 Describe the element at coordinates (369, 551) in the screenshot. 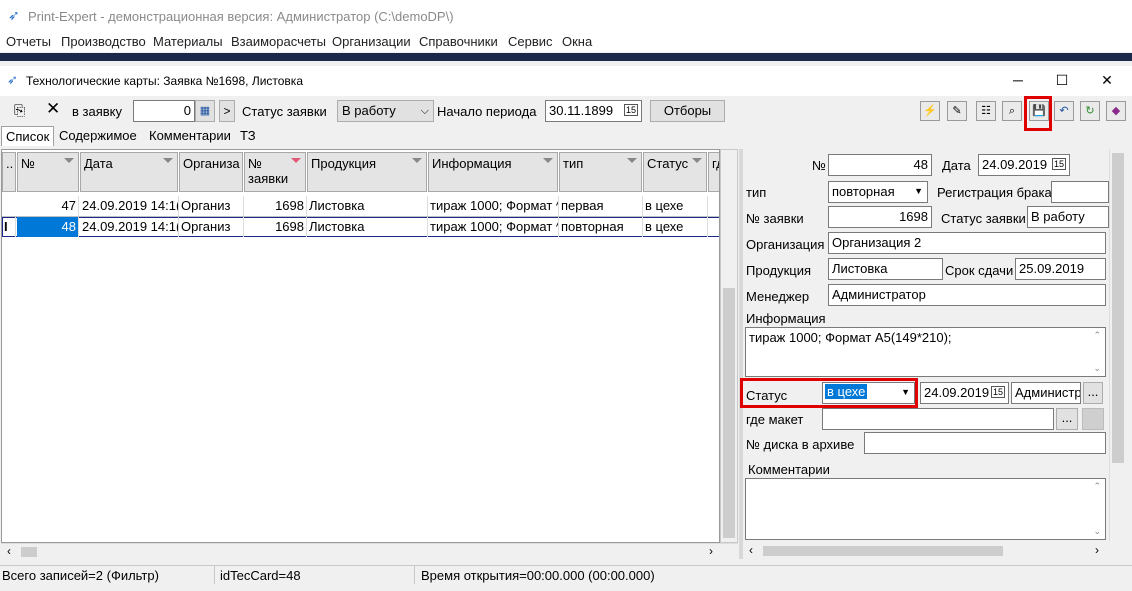

I see `grid-horizontal-scrollbar: ‹ ›` at that location.